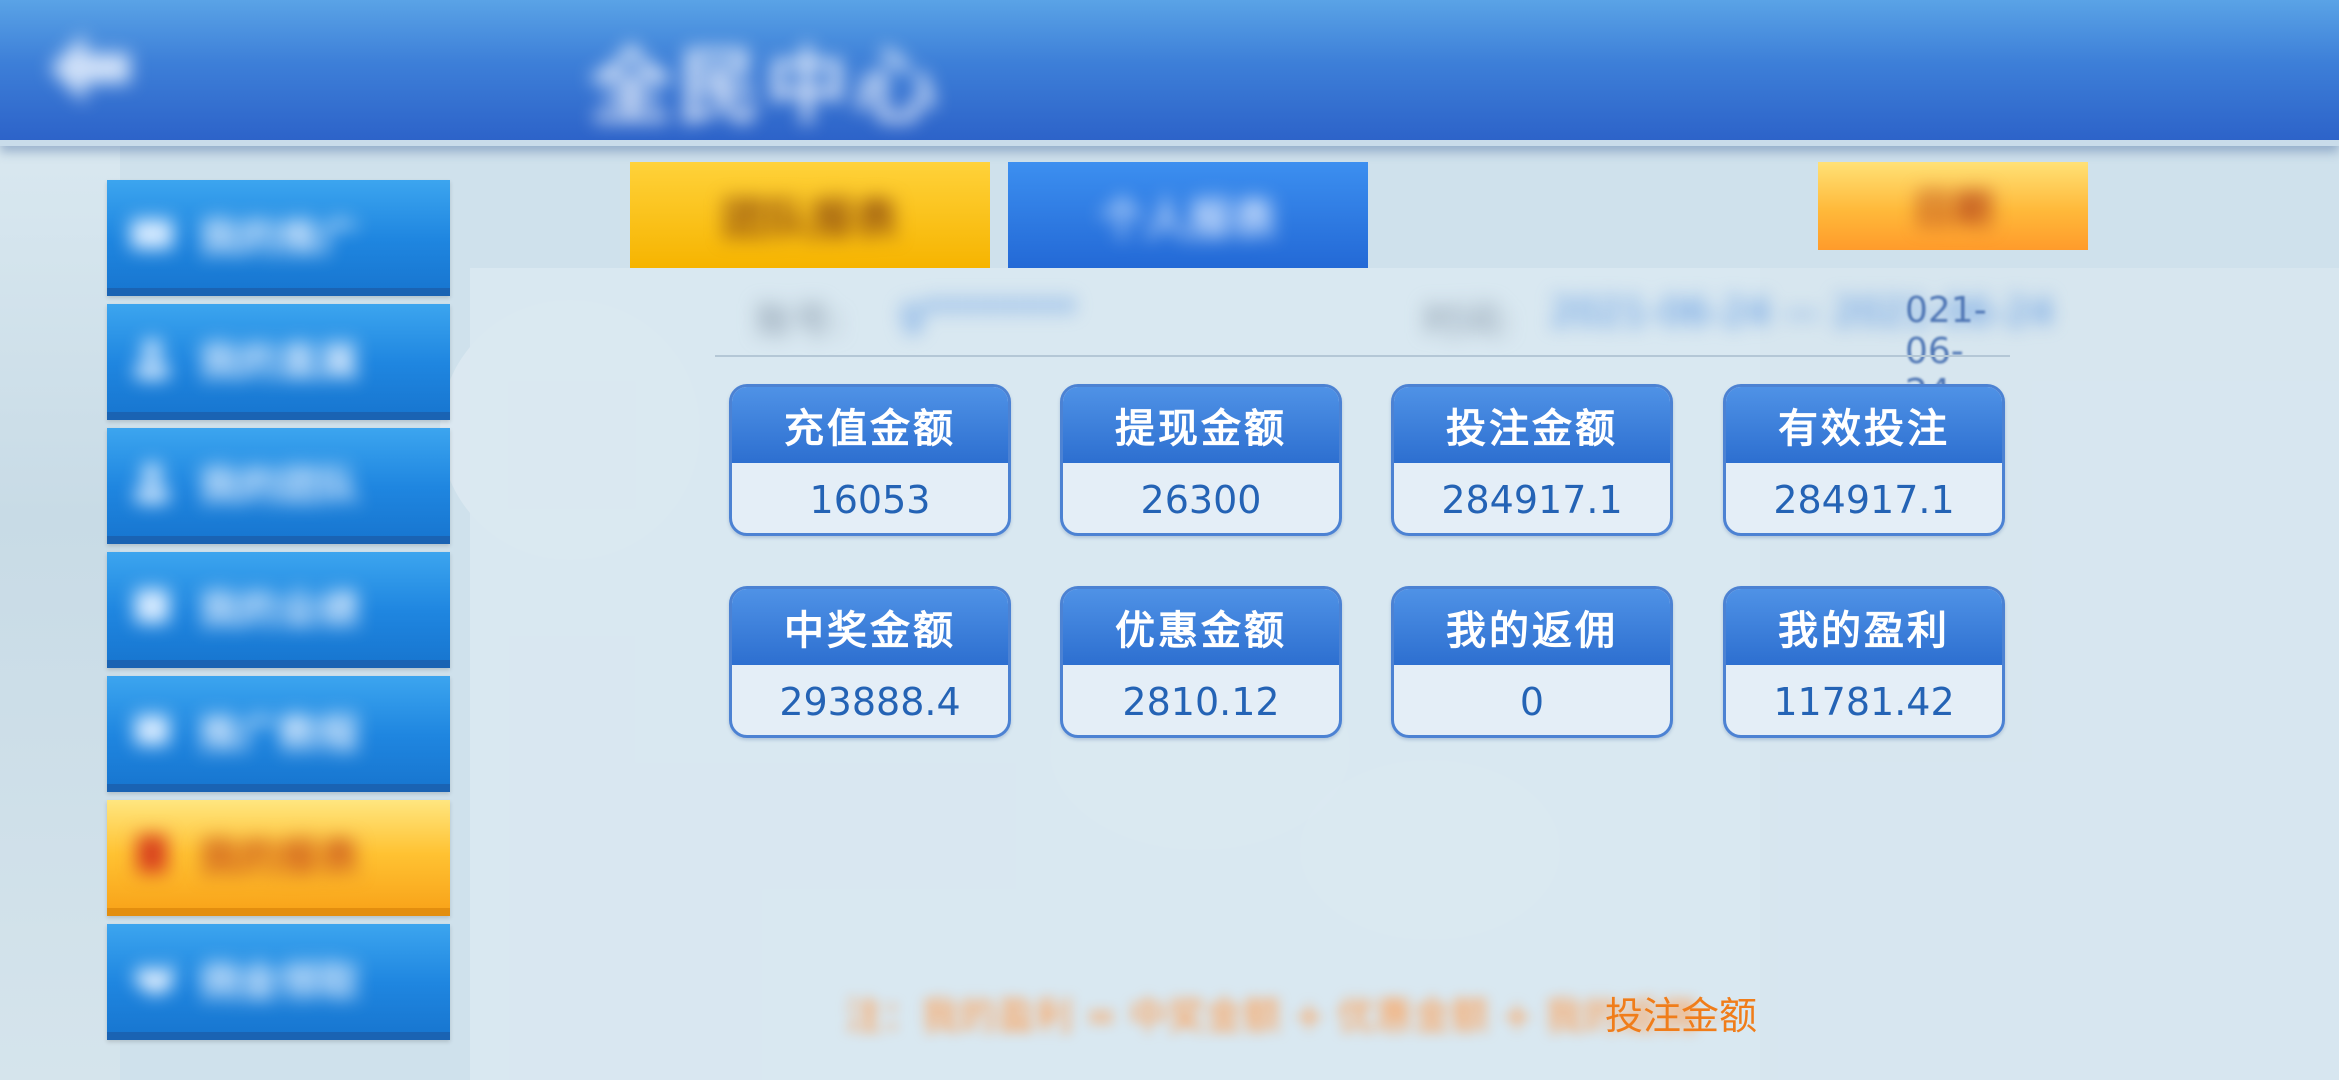  What do you see at coordinates (1201, 627) in the screenshot?
I see `stat-label: 优惠金额` at bounding box center [1201, 627].